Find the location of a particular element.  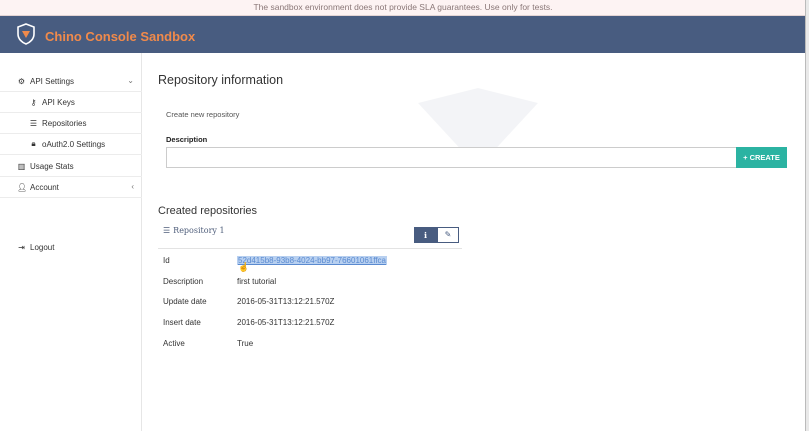

sidebar-item-label: Repositories is located at coordinates (64, 123).